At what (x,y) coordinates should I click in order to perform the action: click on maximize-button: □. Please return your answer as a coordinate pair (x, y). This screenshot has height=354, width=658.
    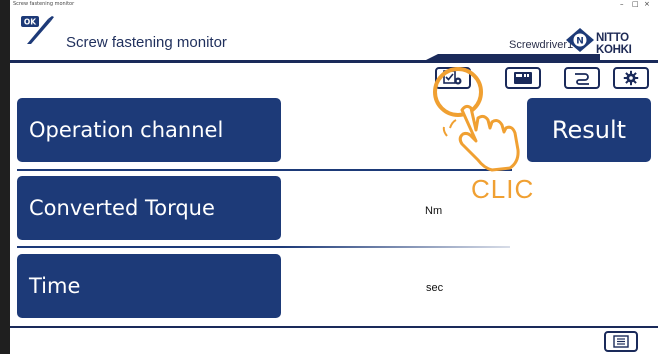
    Looking at the image, I should click on (635, 4).